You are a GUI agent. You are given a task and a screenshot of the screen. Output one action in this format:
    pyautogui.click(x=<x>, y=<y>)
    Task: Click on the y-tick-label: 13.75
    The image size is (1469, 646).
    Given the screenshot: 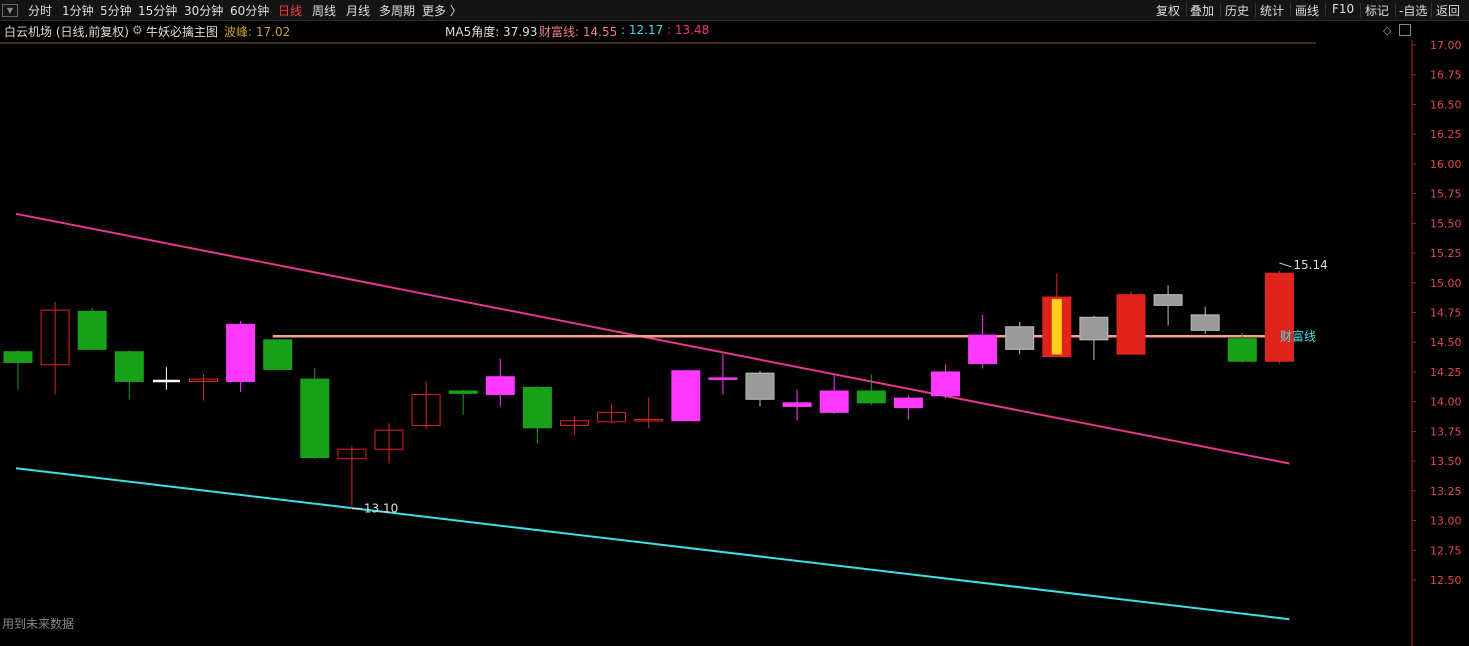 What is the action you would take?
    pyautogui.click(x=1446, y=431)
    